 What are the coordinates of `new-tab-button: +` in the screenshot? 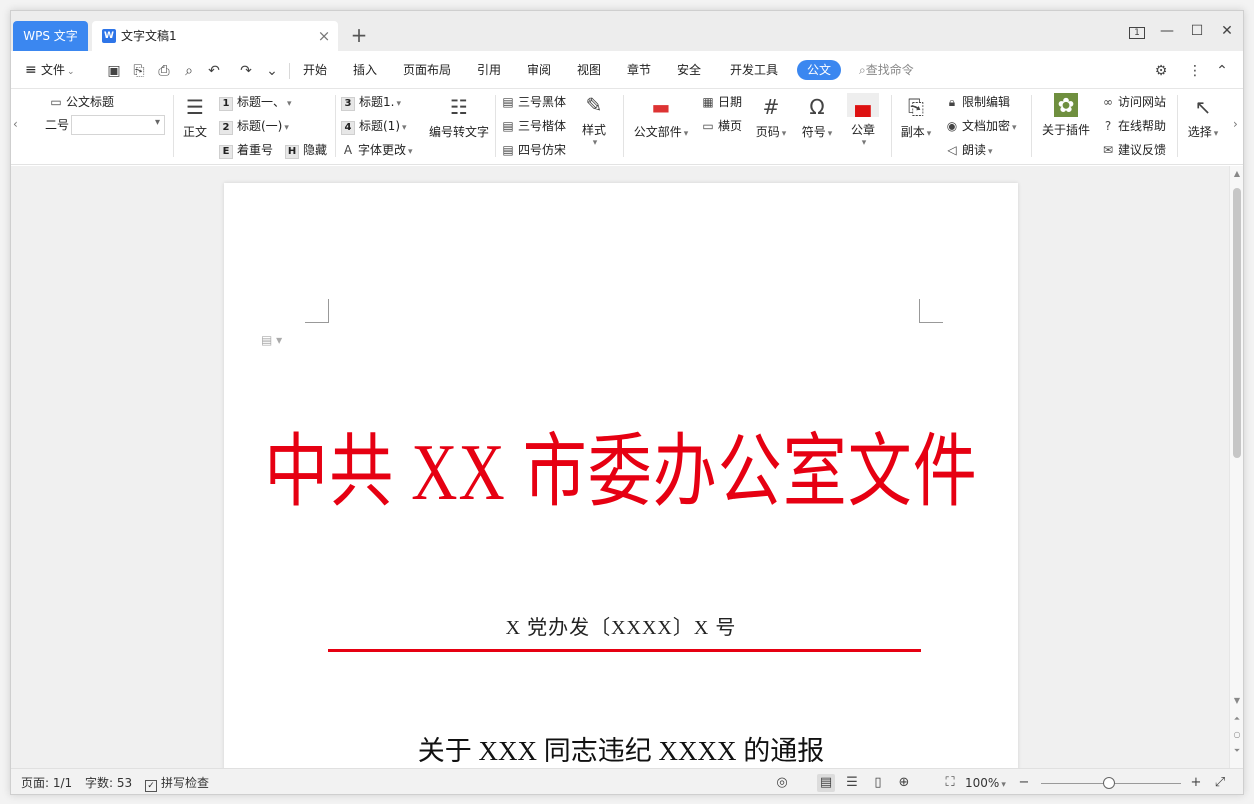 It's located at (359, 35).